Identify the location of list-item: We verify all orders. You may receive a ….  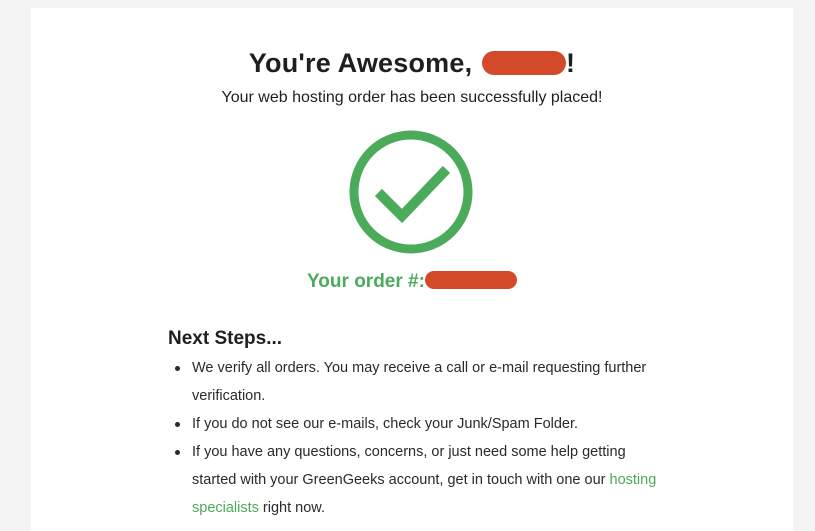
(418, 382).